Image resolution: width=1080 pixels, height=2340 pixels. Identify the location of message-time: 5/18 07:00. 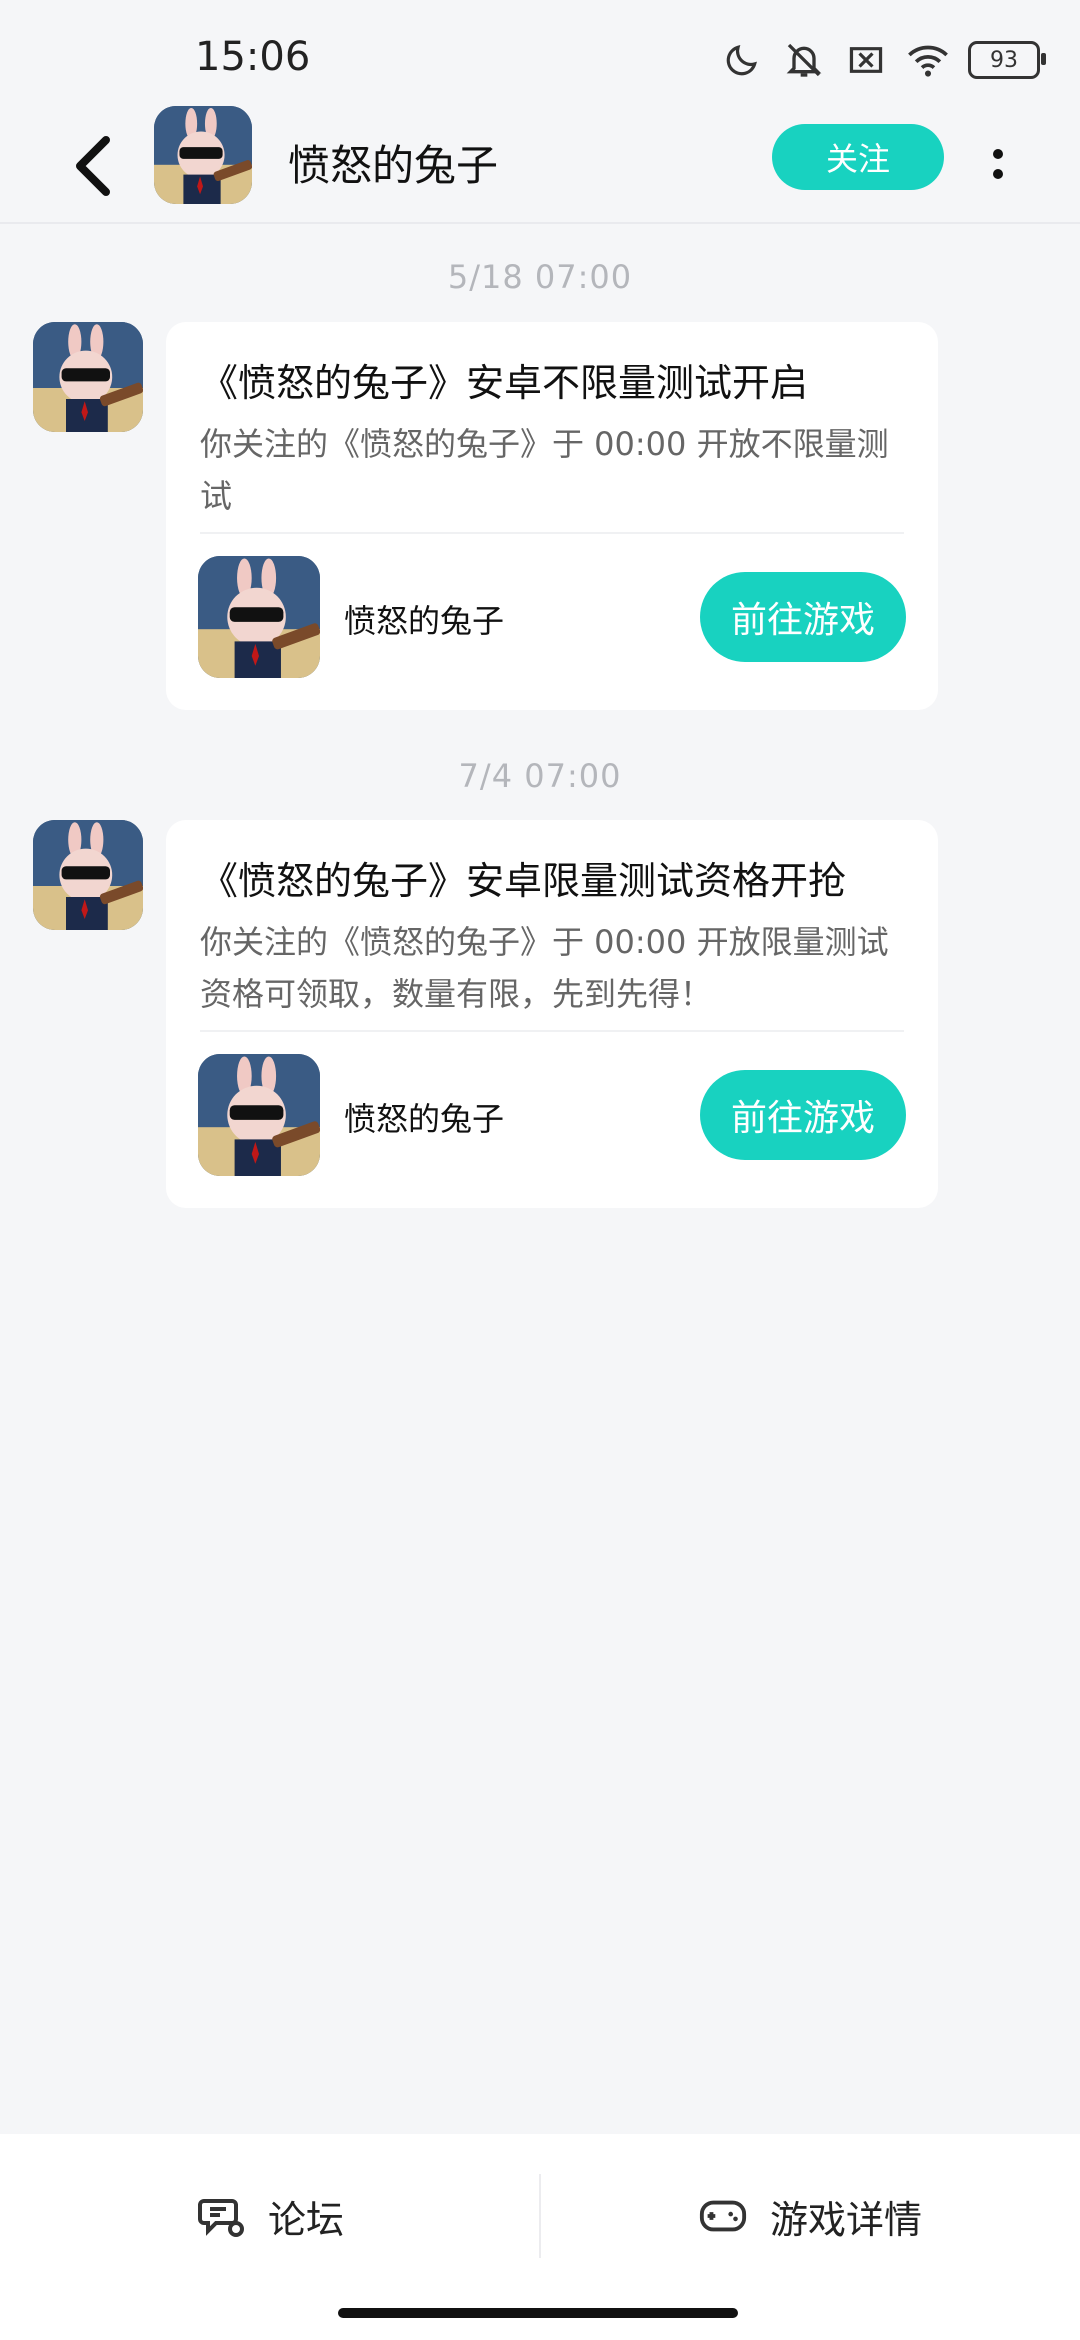
(540, 277).